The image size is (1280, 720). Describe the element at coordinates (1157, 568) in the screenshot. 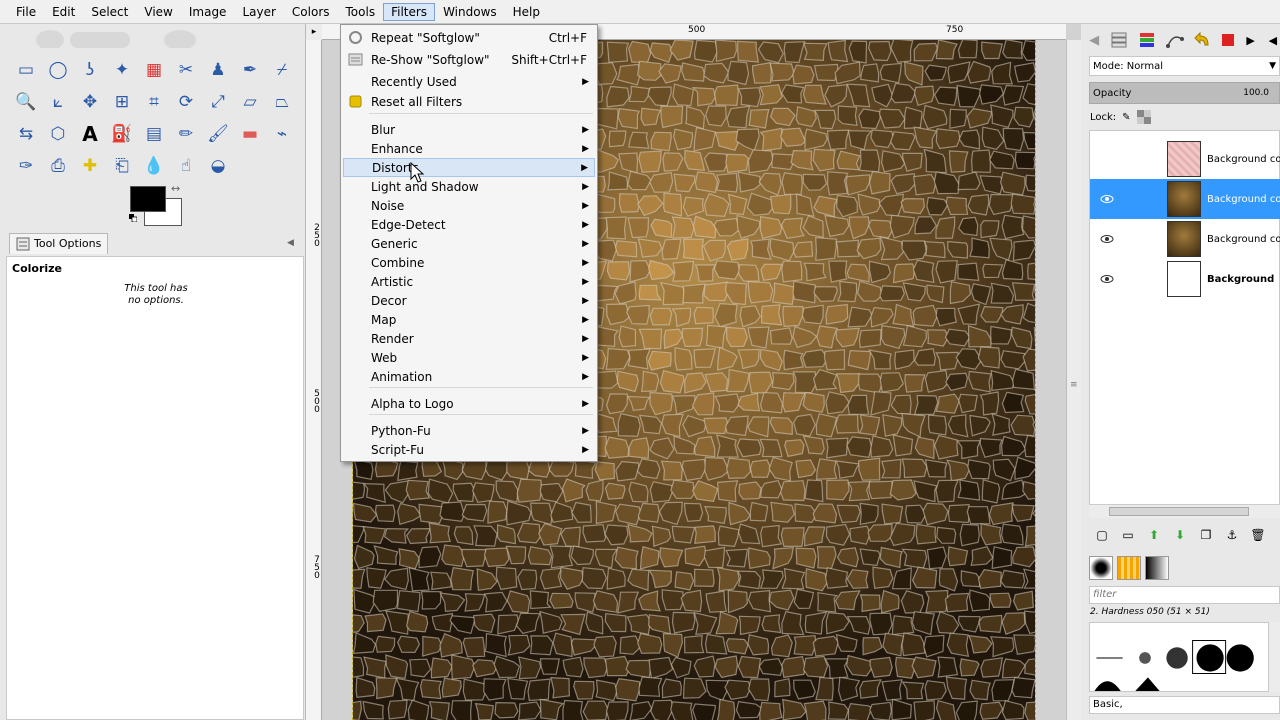

I see `gradients-tab-icon` at that location.